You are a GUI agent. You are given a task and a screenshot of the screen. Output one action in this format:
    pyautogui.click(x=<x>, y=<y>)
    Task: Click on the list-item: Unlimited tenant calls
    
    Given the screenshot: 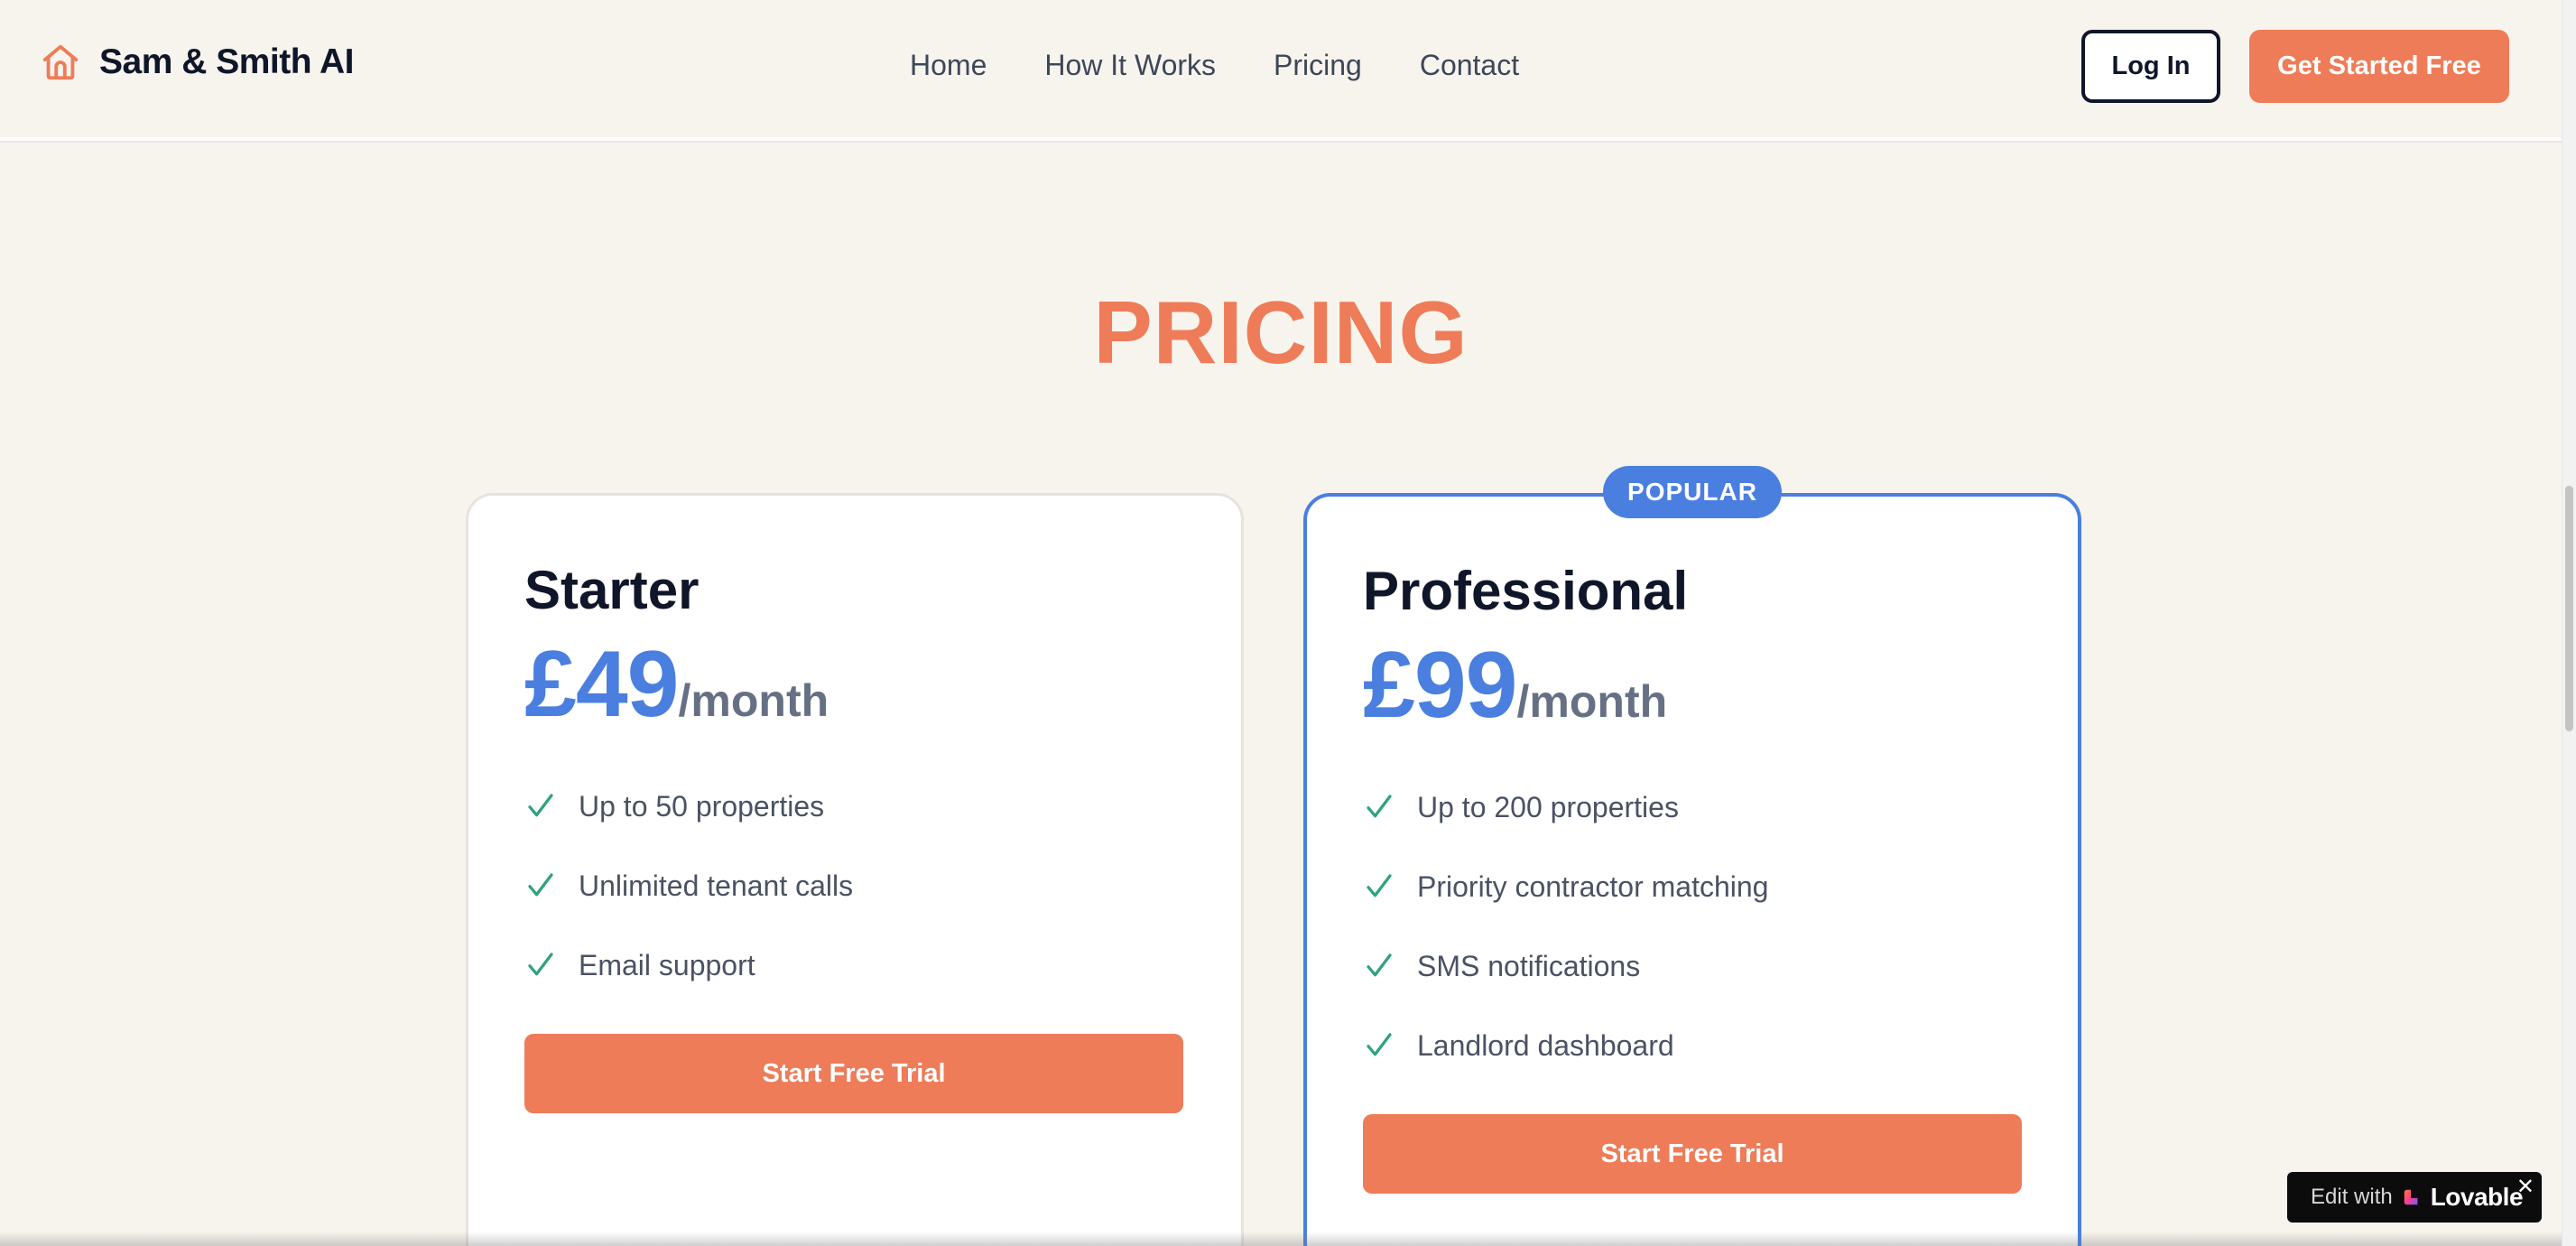 What is the action you would take?
    pyautogui.click(x=688, y=885)
    